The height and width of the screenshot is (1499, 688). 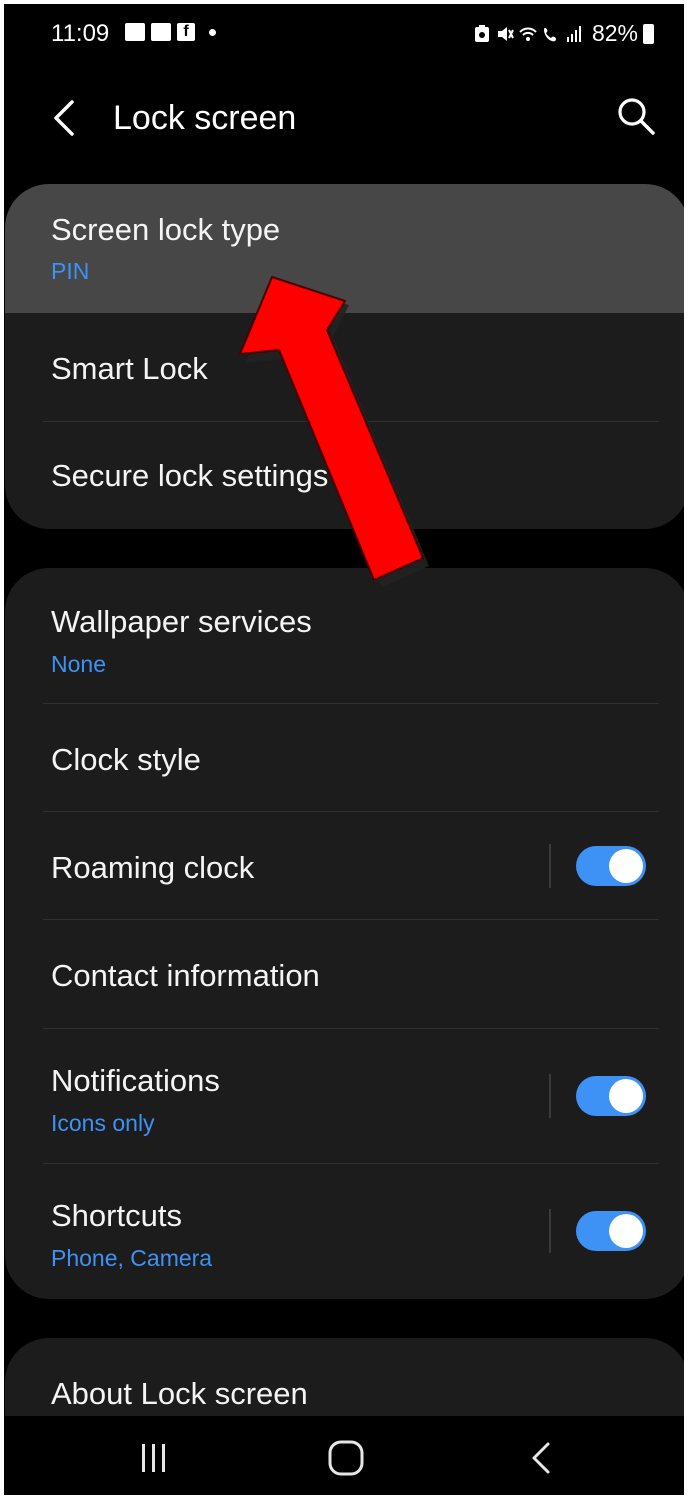 I want to click on setting-title: Secure lock settings, so click(x=190, y=475).